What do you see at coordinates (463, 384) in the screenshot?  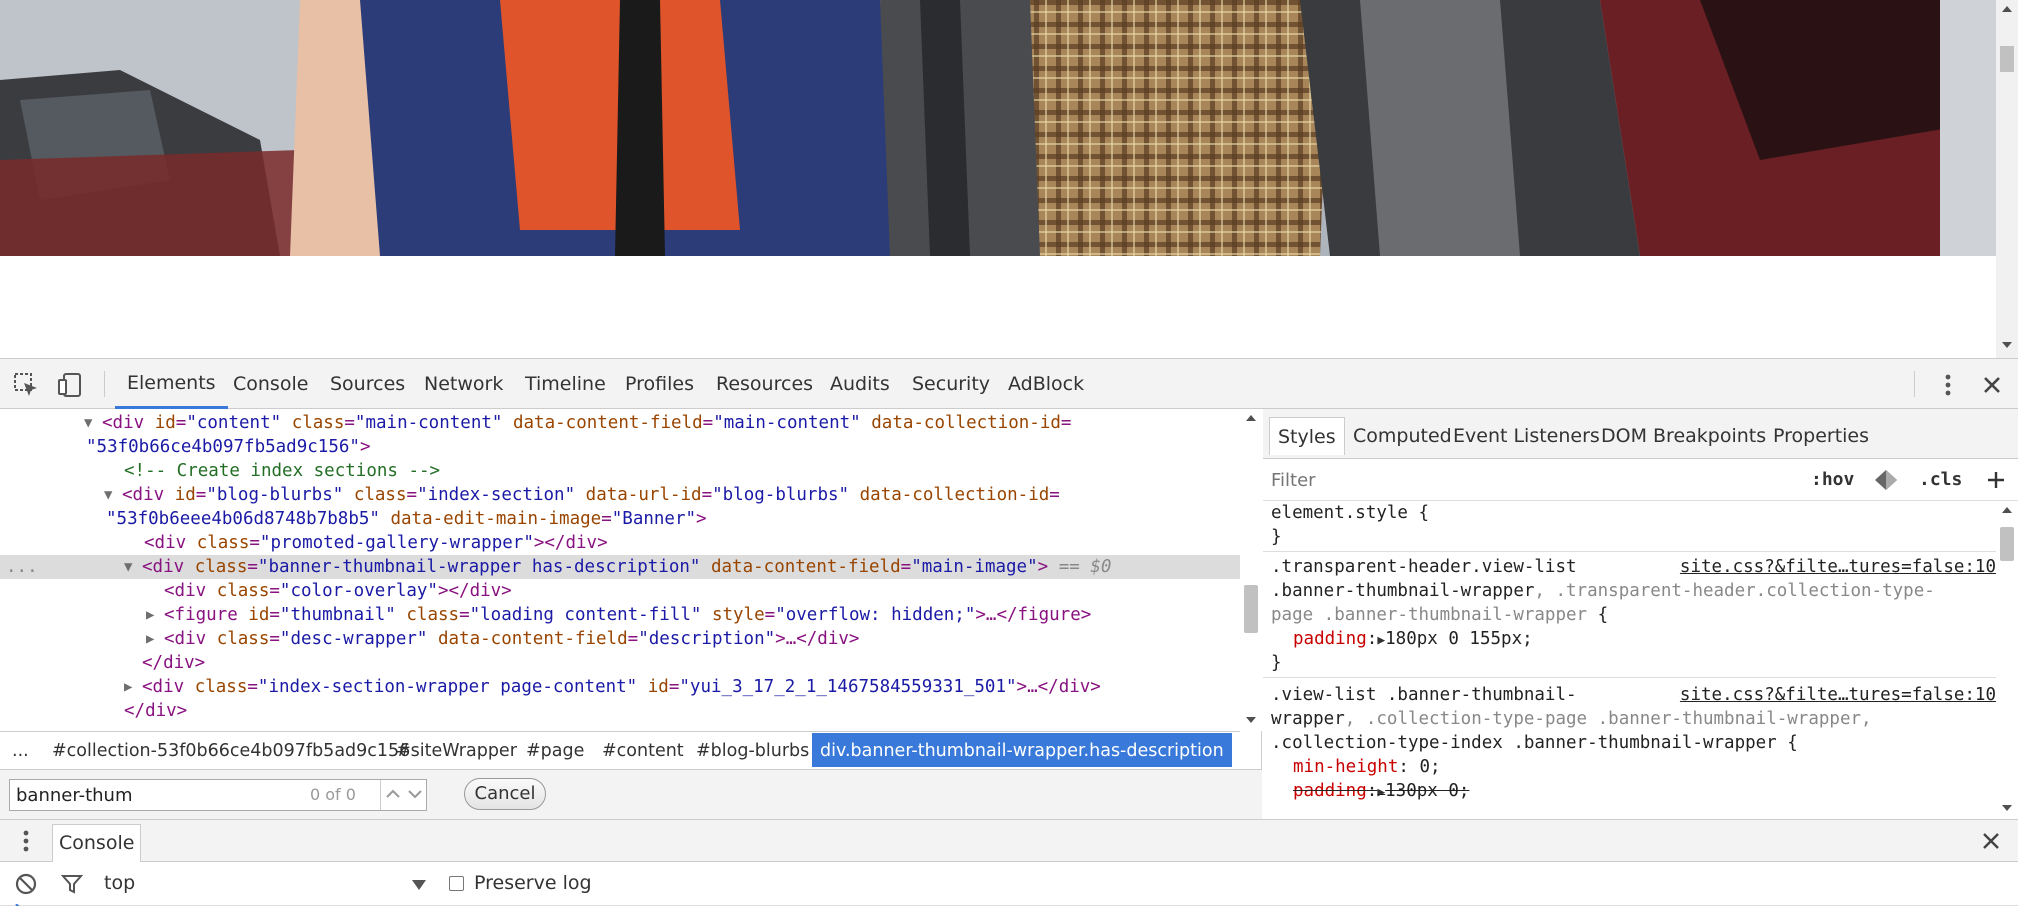 I see `tab-network: Network` at bounding box center [463, 384].